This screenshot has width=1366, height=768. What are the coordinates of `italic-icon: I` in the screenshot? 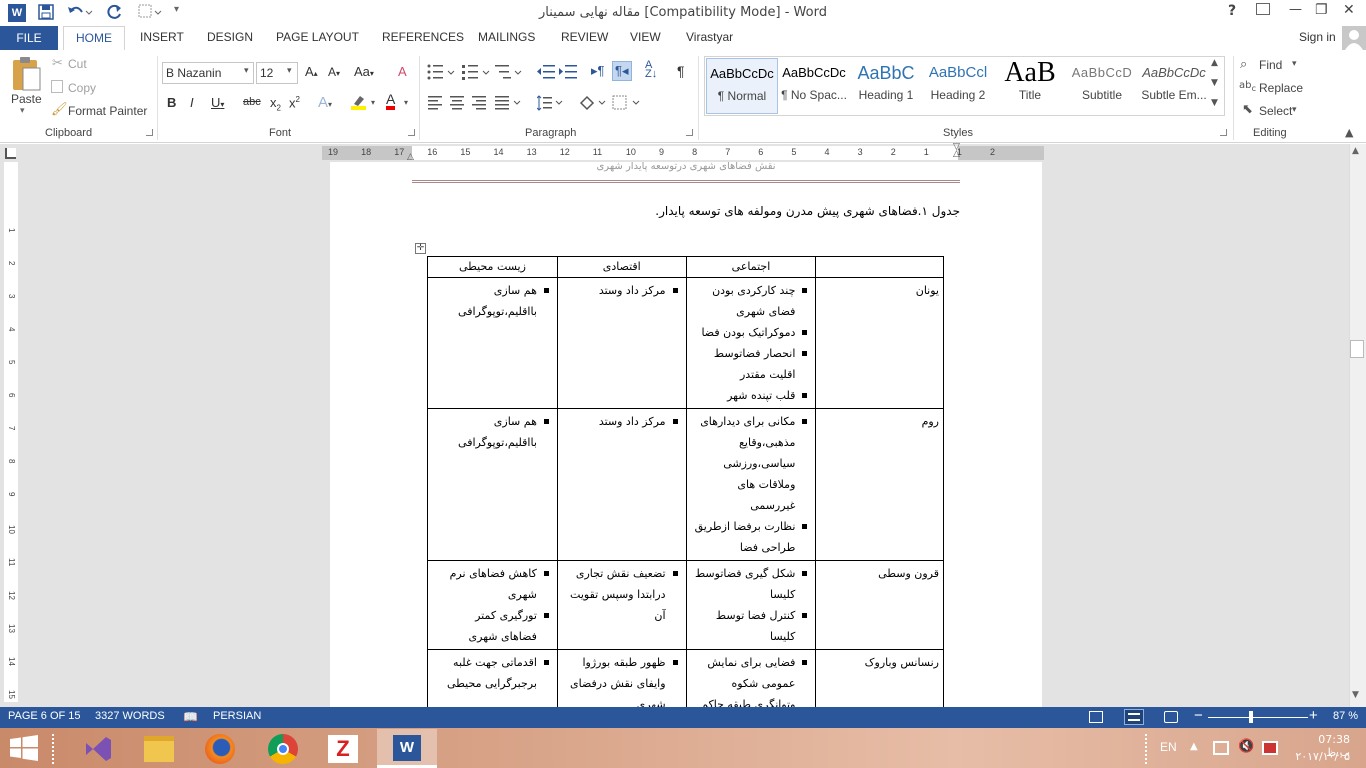 It's located at (192, 102).